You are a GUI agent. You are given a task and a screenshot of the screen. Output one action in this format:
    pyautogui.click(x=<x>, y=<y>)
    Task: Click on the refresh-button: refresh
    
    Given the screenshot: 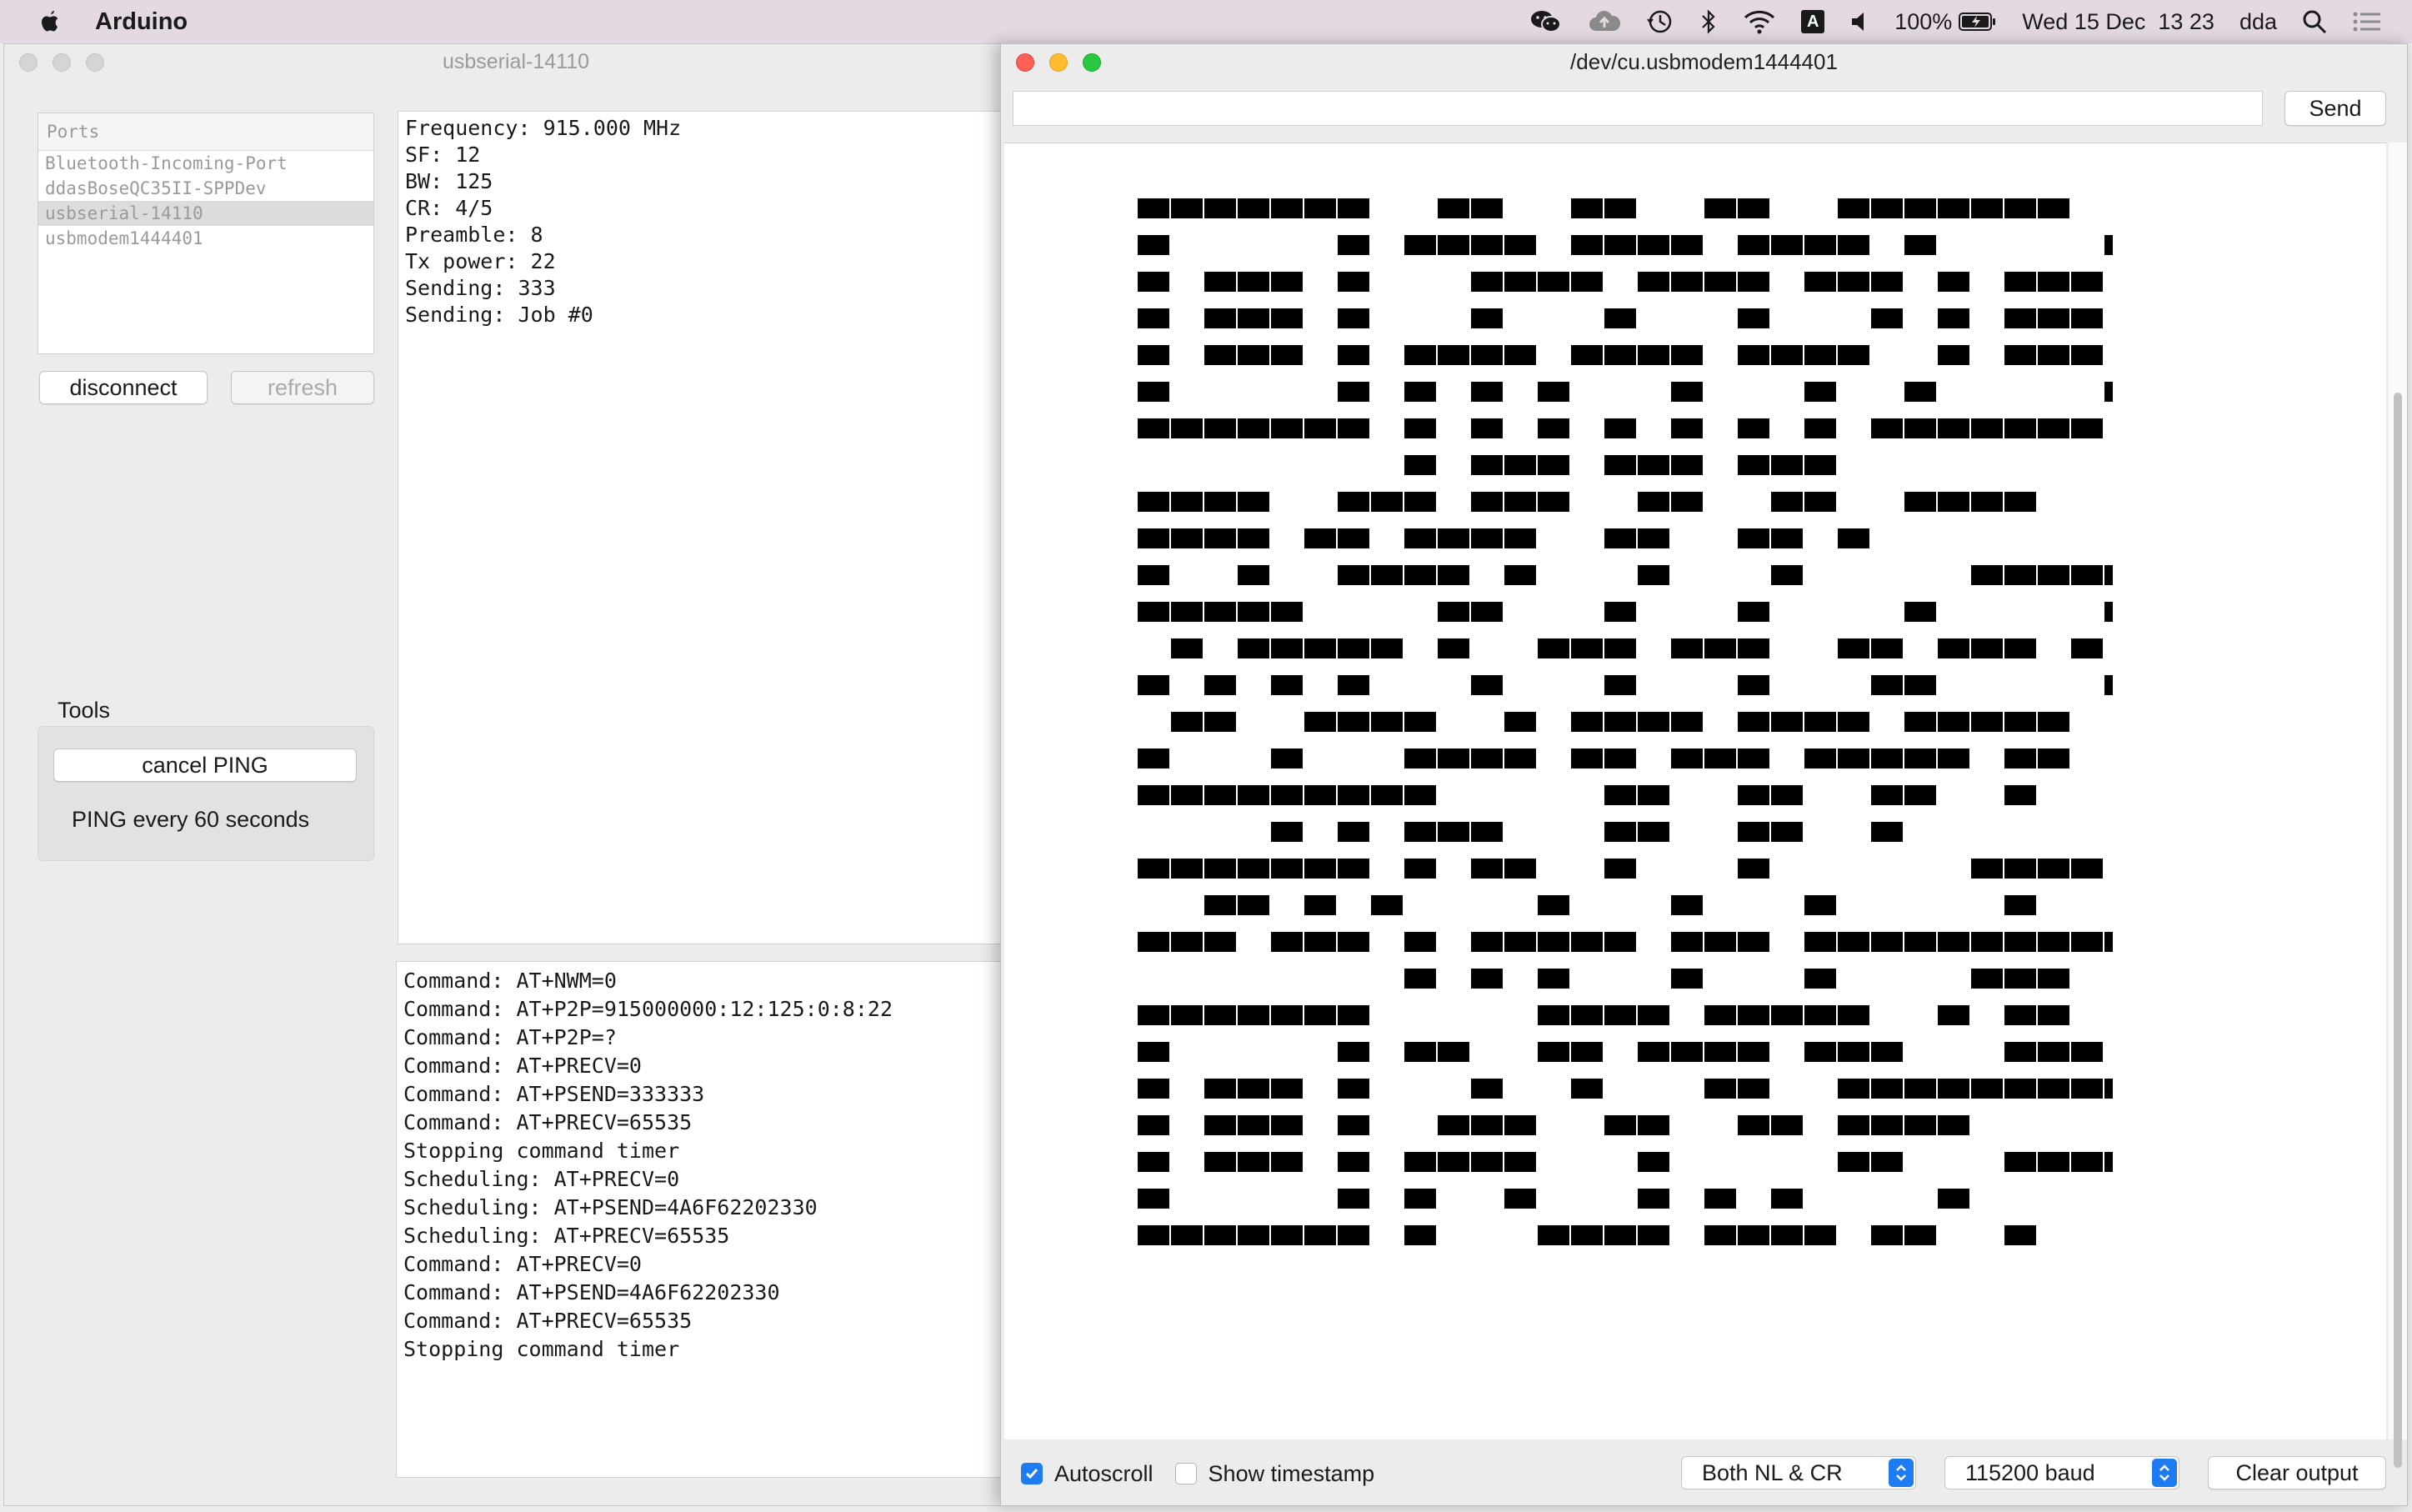 What is the action you would take?
    pyautogui.click(x=302, y=388)
    